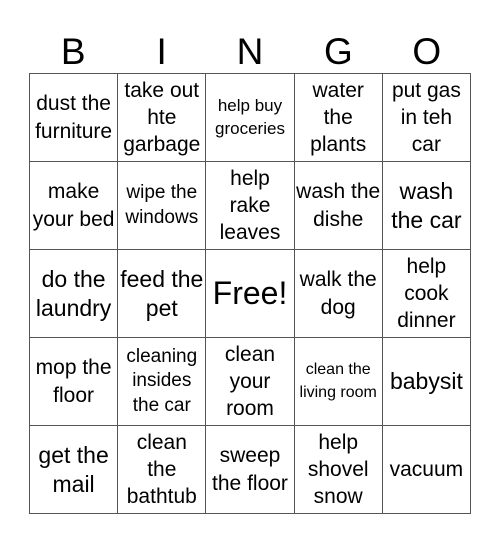  What do you see at coordinates (250, 382) in the screenshot?
I see `bingo-cell: clean your room` at bounding box center [250, 382].